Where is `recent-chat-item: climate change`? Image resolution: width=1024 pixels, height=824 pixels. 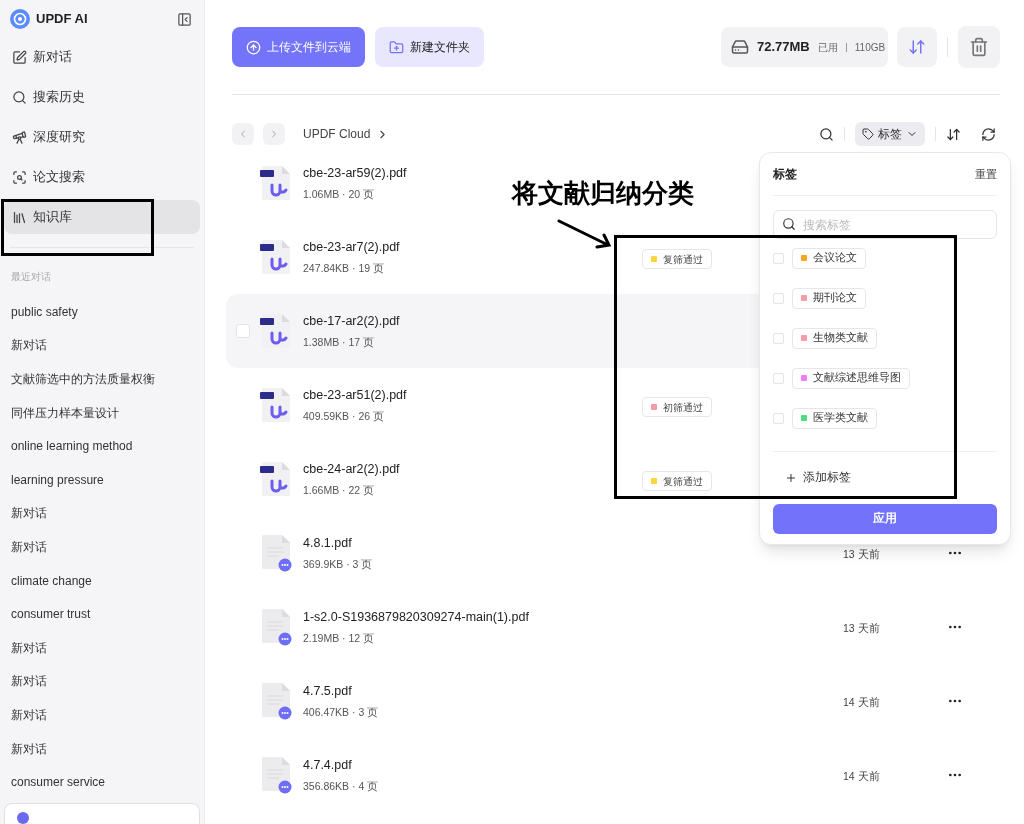
recent-chat-item: climate change is located at coordinates (102, 580).